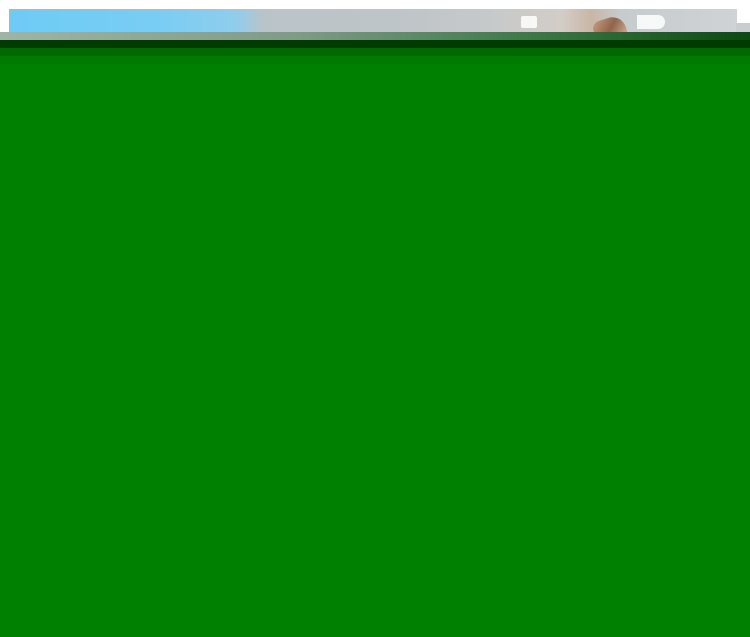 The image size is (750, 637). What do you see at coordinates (375, 60) in the screenshot?
I see `panel-header-fade` at bounding box center [375, 60].